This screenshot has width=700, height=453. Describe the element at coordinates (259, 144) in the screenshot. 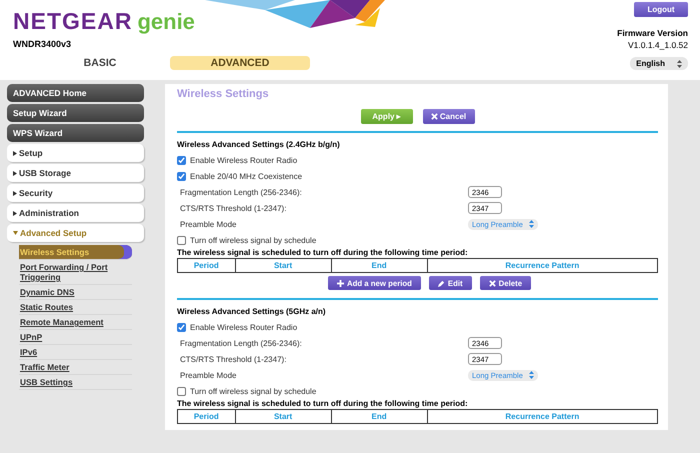

I see `section-heading: Wireless Advanced Settings (2.4GHz b/g/n)` at that location.